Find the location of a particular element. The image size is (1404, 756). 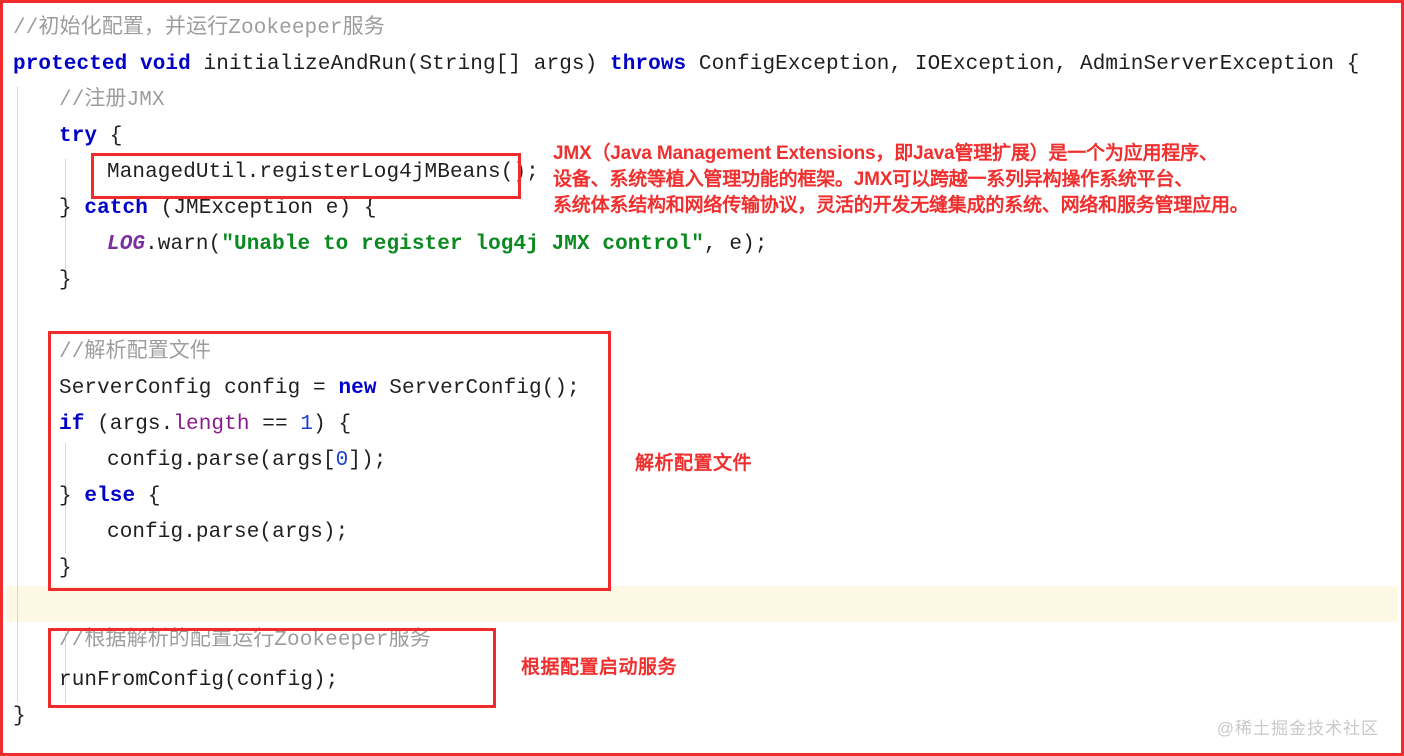

annotation-line: 系统体系结构和网络传输协议，灵活的开发无缝集成的系统、网络和服务管理应用。 is located at coordinates (901, 205).